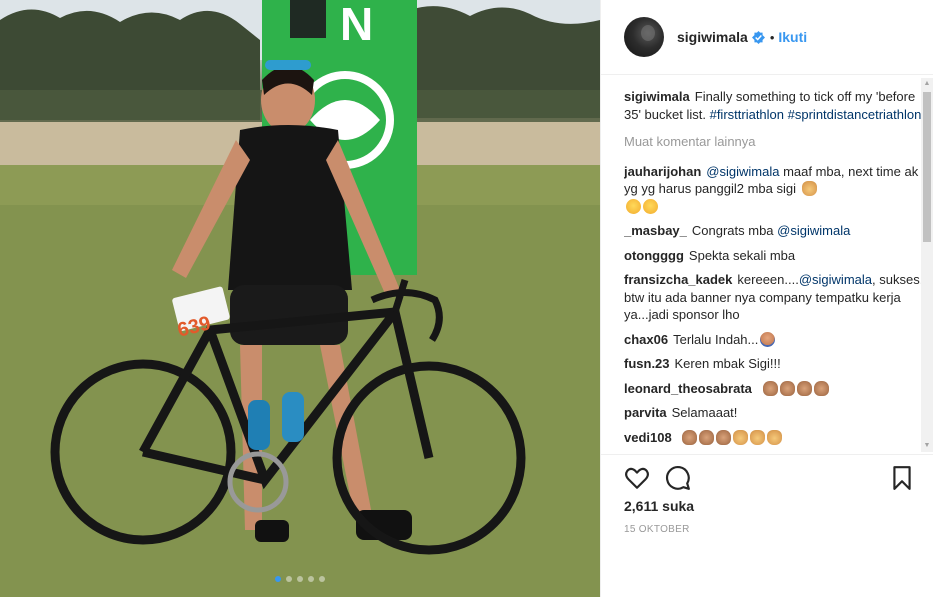  Describe the element at coordinates (678, 279) in the screenshot. I see `comment-username: fransizcha_kadek` at that location.